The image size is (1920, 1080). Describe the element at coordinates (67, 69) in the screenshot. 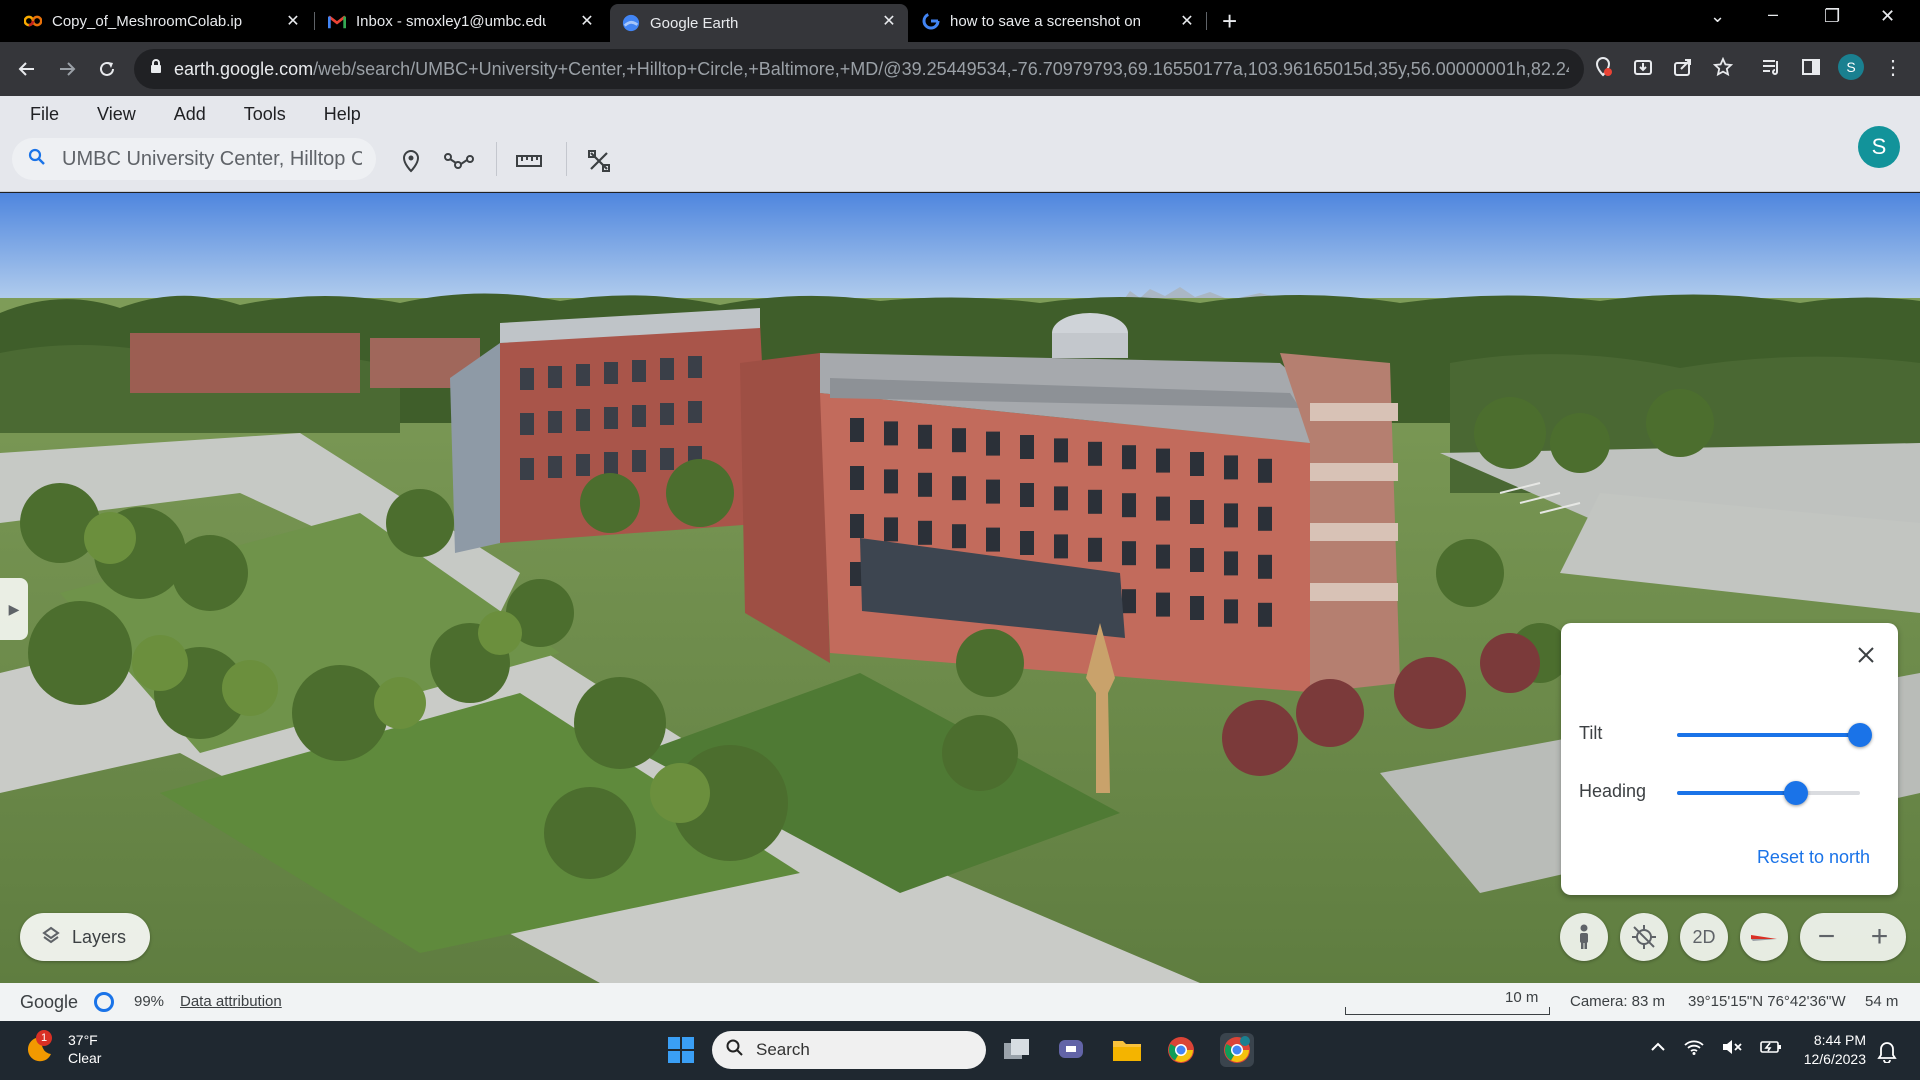

I see `forward-arrow-icon` at that location.